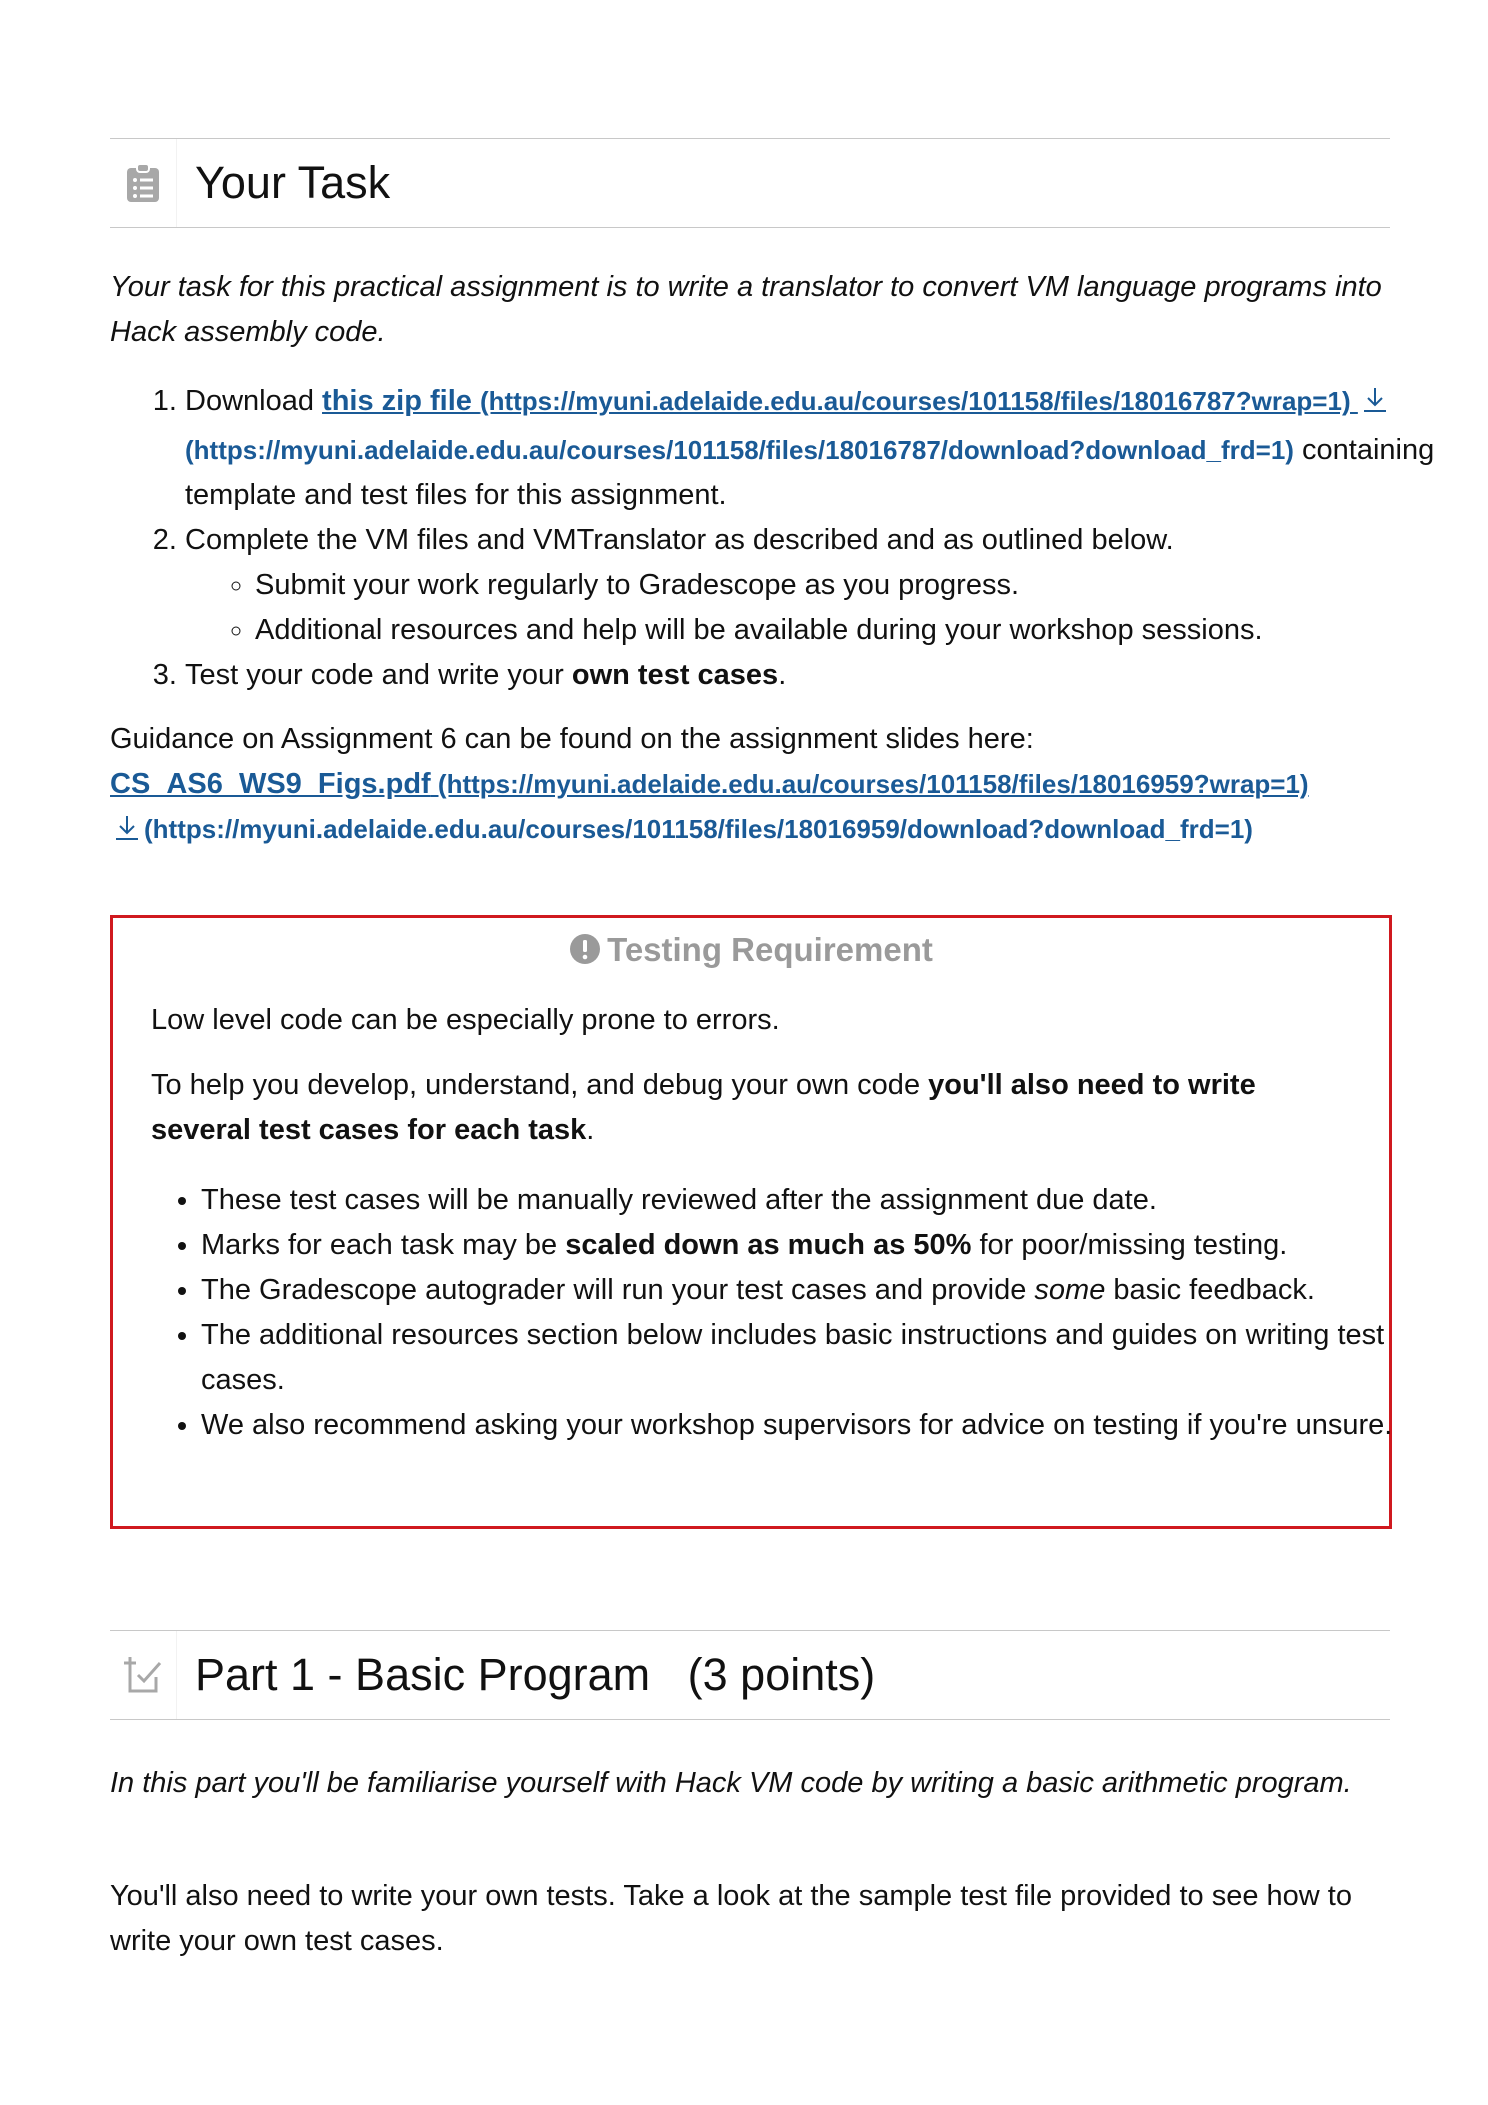 This screenshot has width=1488, height=2105. I want to click on add-task-checkbox-icon, so click(143, 1675).